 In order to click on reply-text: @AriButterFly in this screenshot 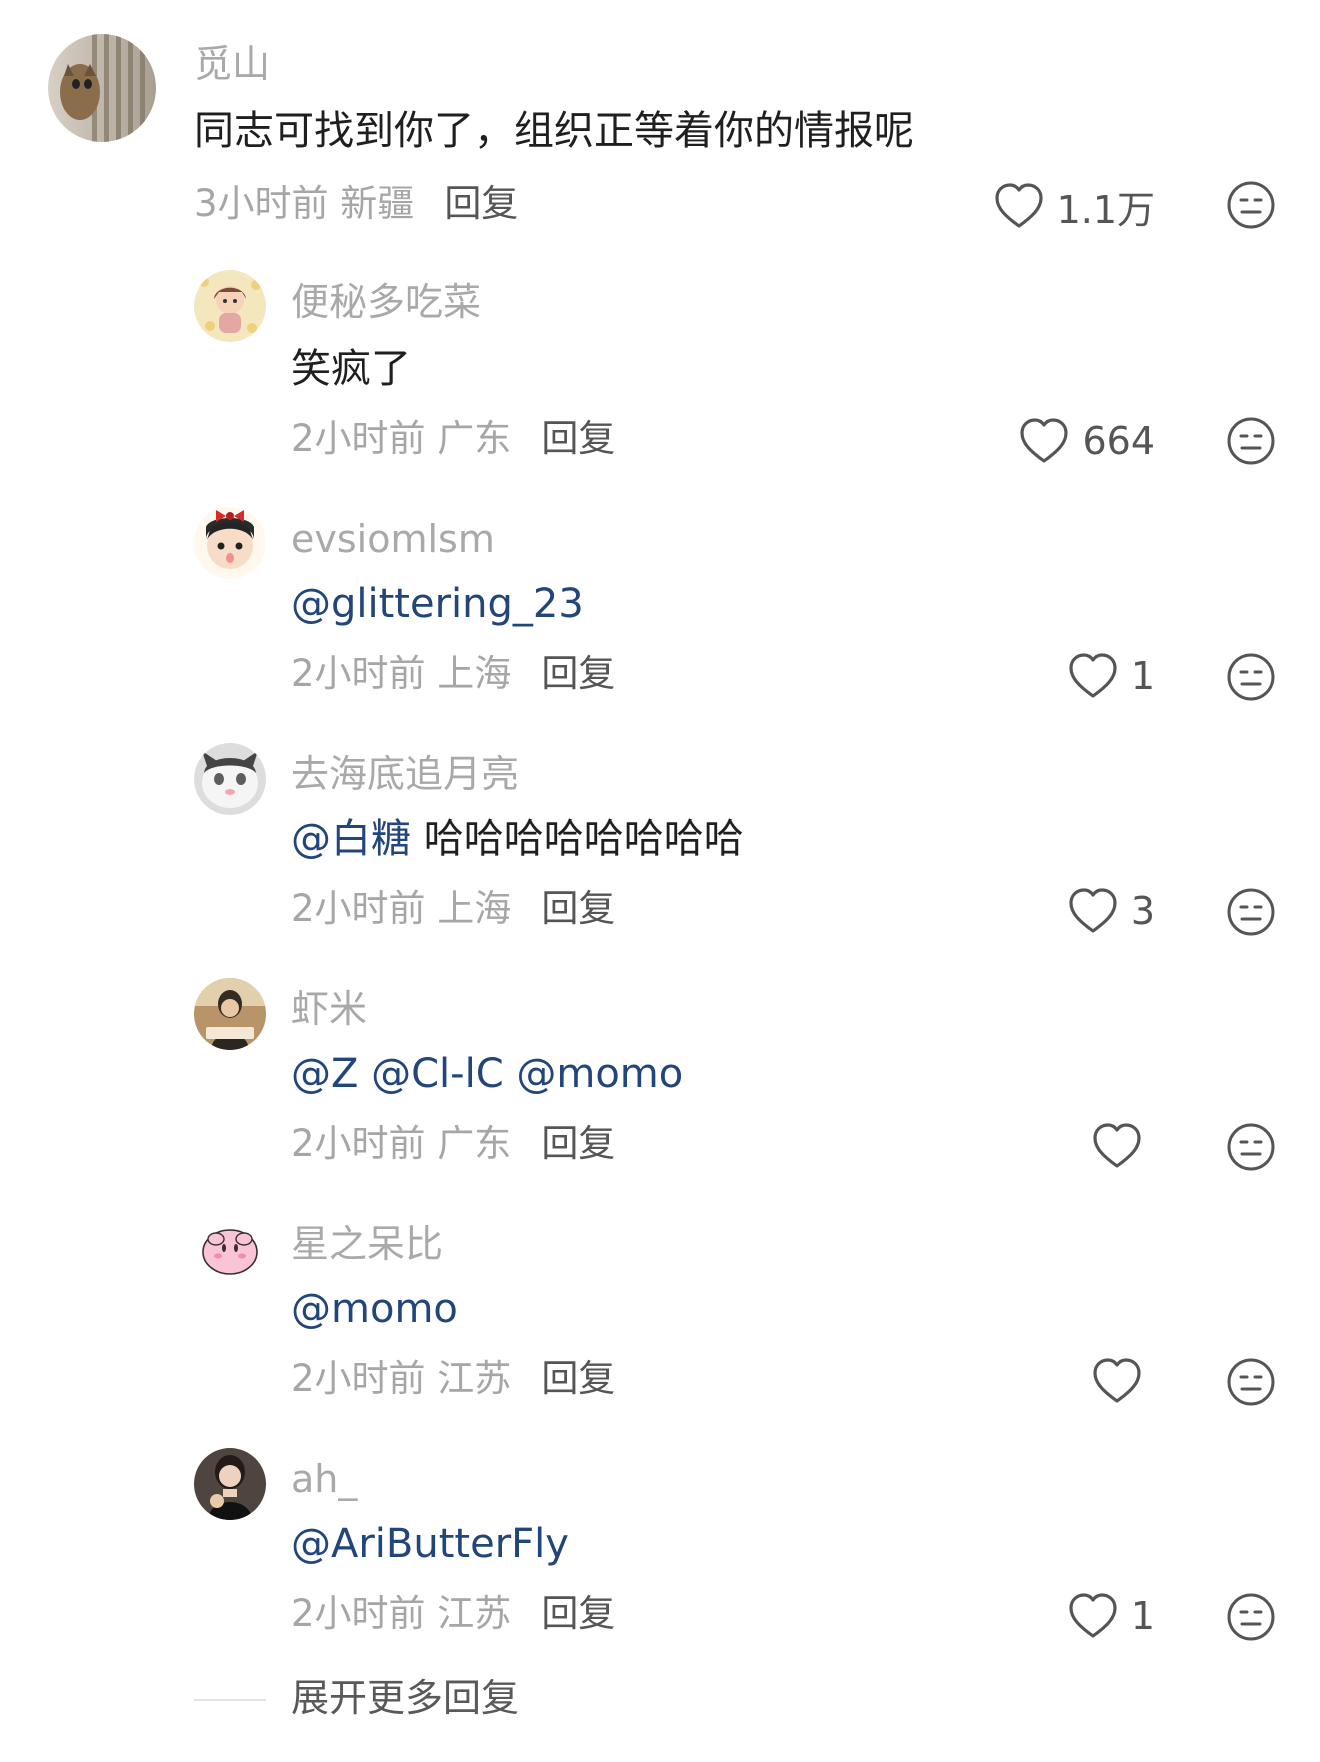, I will do `click(430, 1544)`.